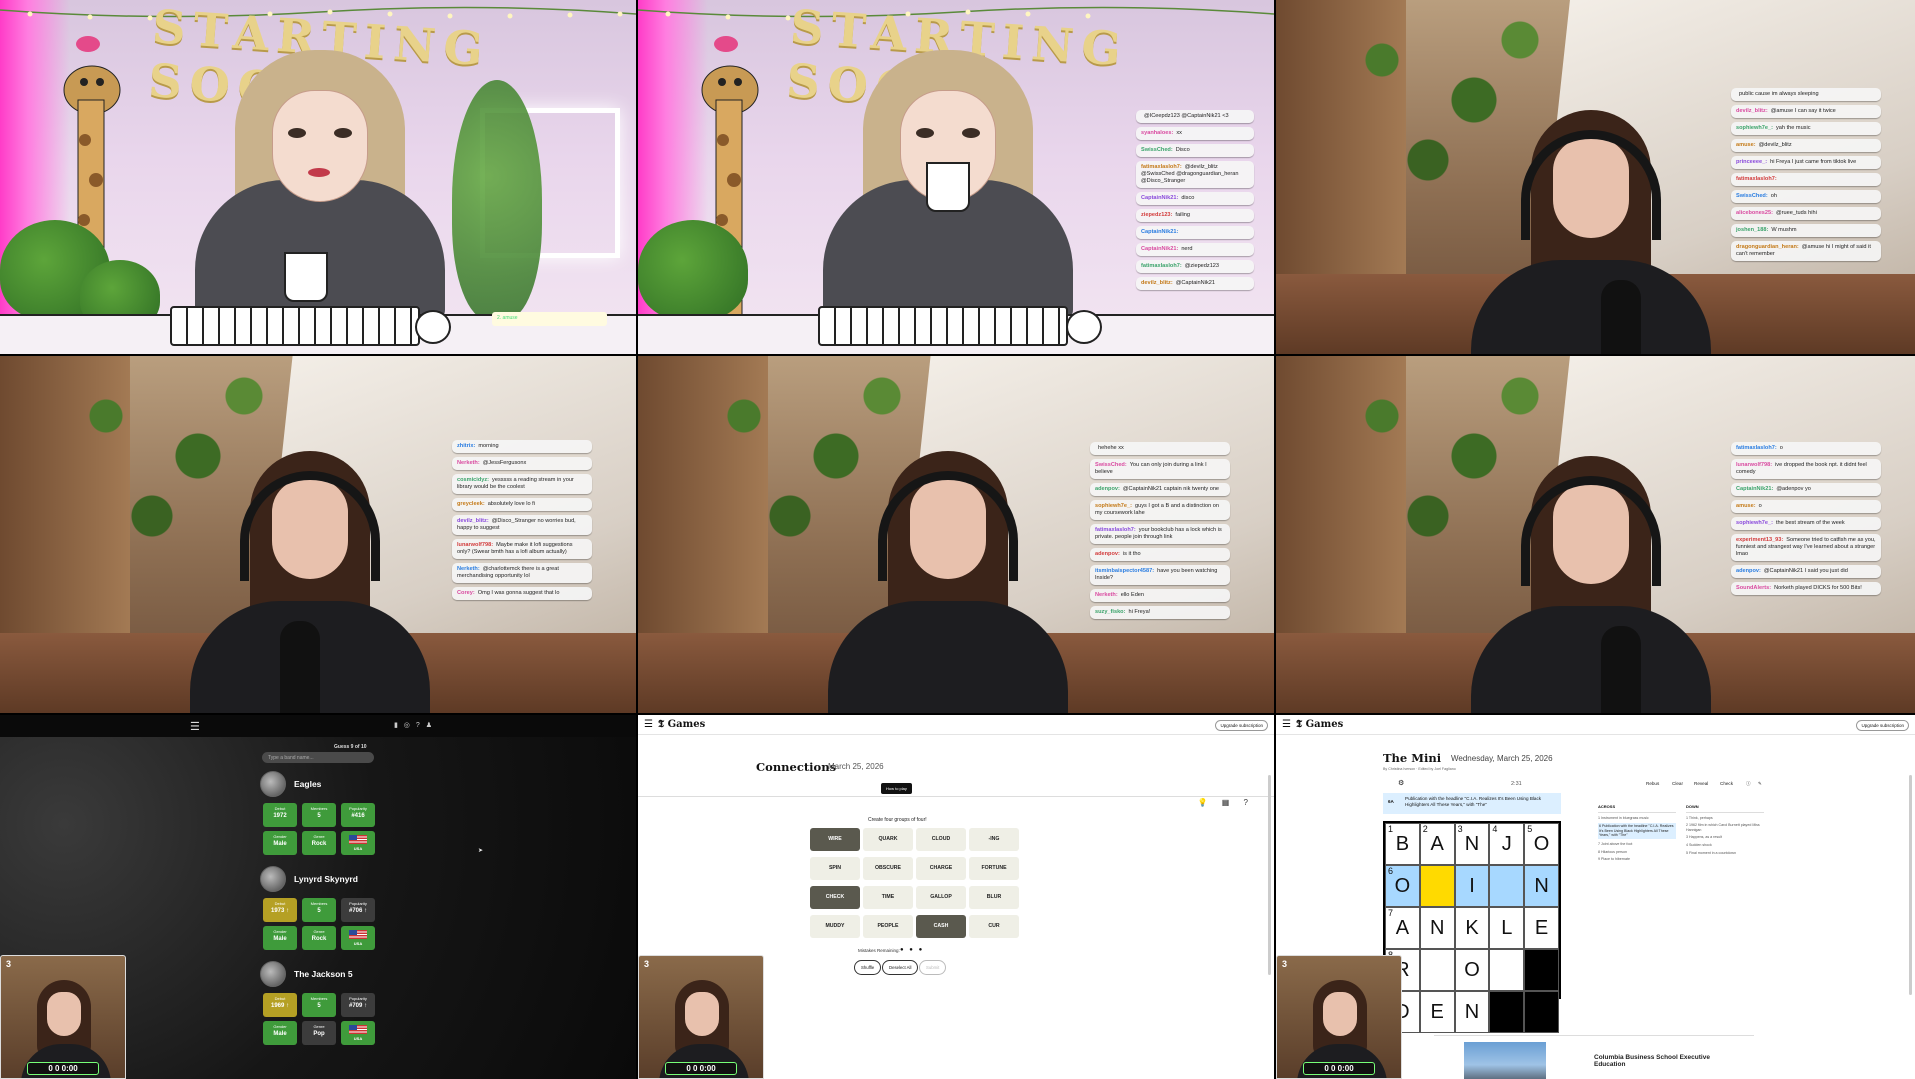  Describe the element at coordinates (1226, 802) in the screenshot. I see `toolbar-icons: 💡 ▦ ?` at that location.